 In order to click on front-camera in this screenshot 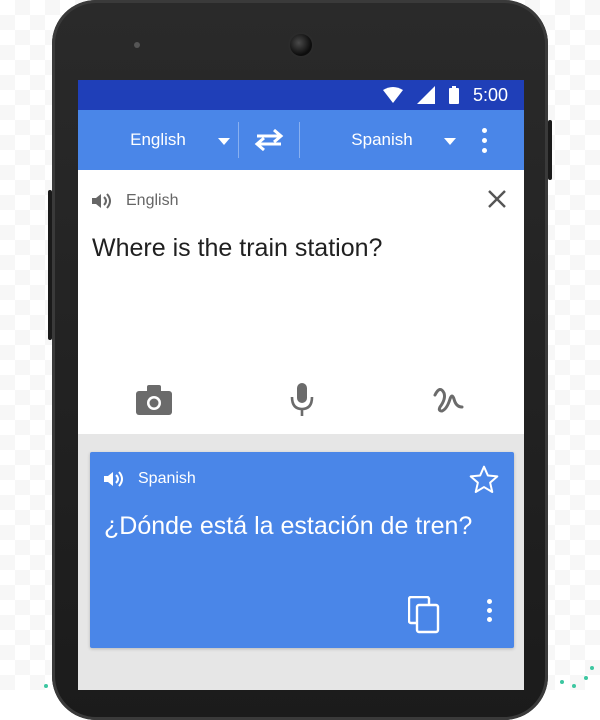, I will do `click(301, 45)`.